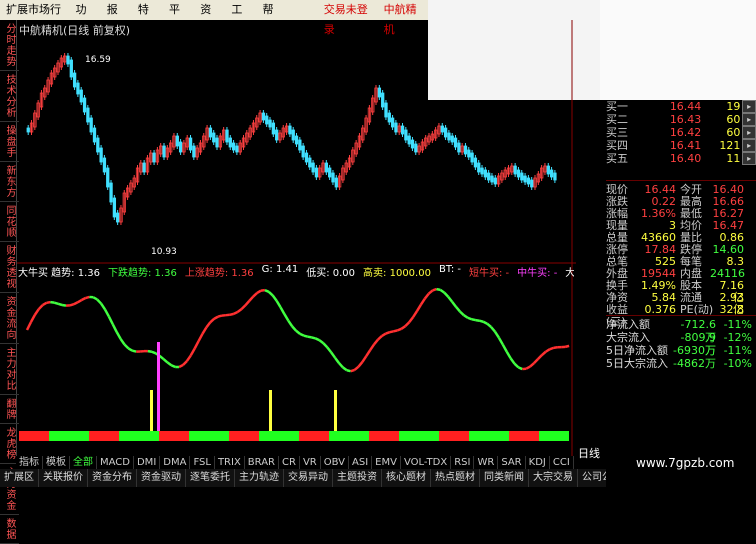 Image resolution: width=756 pixels, height=544 pixels. Describe the element at coordinates (486, 462) in the screenshot. I see `indicator-tab: WR` at that location.